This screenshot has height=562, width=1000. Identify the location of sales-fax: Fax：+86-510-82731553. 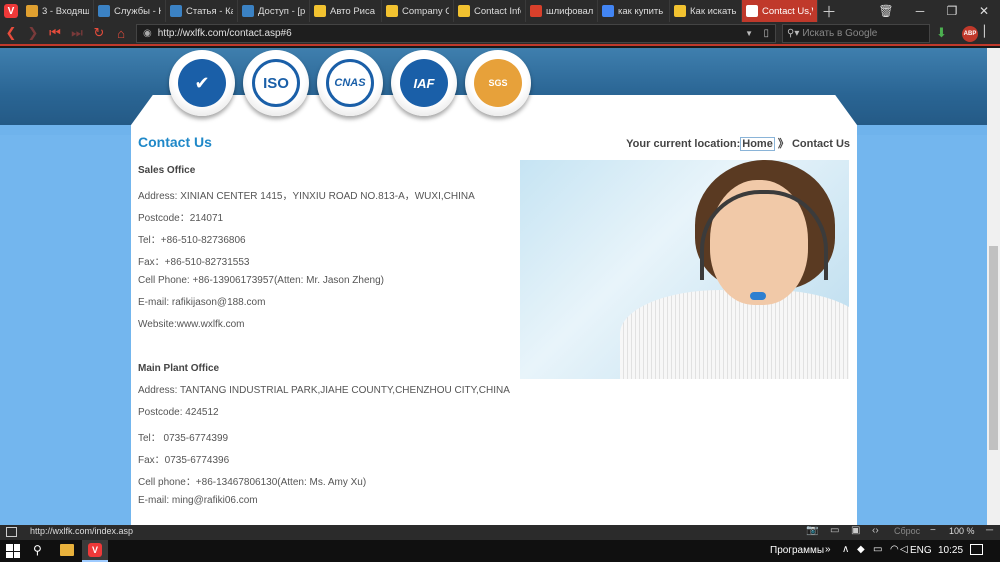
(194, 262).